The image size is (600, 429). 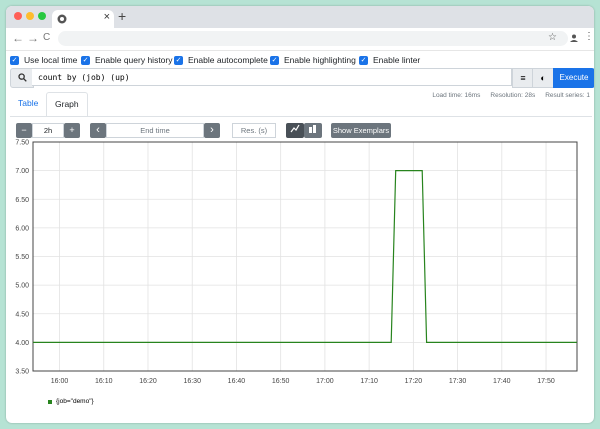 What do you see at coordinates (22, 257) in the screenshot?
I see `y-tick-label: 5.50` at bounding box center [22, 257].